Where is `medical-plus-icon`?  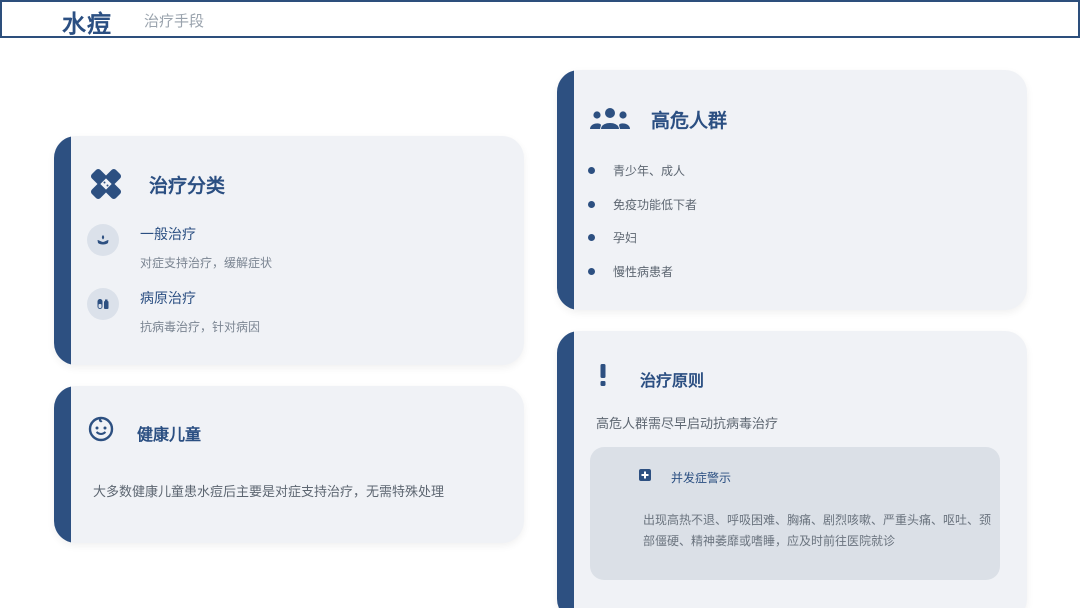 medical-plus-icon is located at coordinates (645, 475).